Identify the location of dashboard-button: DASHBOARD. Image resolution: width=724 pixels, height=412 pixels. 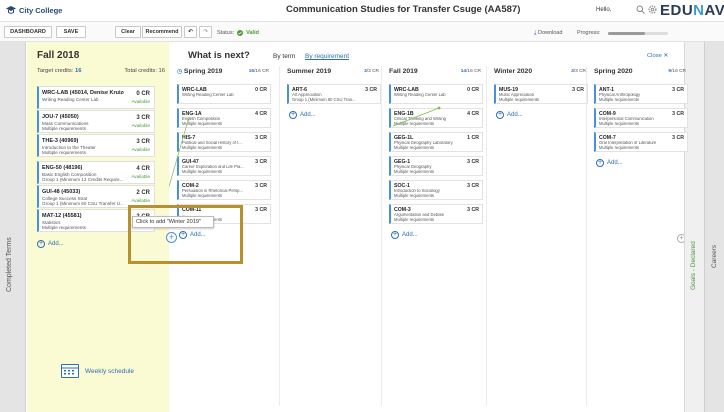
(28, 32).